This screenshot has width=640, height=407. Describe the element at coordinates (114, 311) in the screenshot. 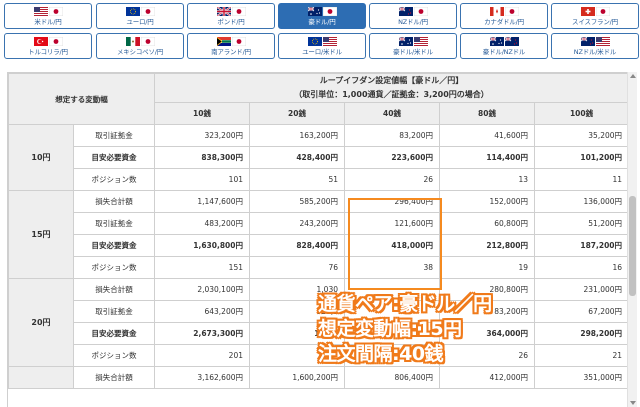

I see `row-label: 取引証拠金` at that location.